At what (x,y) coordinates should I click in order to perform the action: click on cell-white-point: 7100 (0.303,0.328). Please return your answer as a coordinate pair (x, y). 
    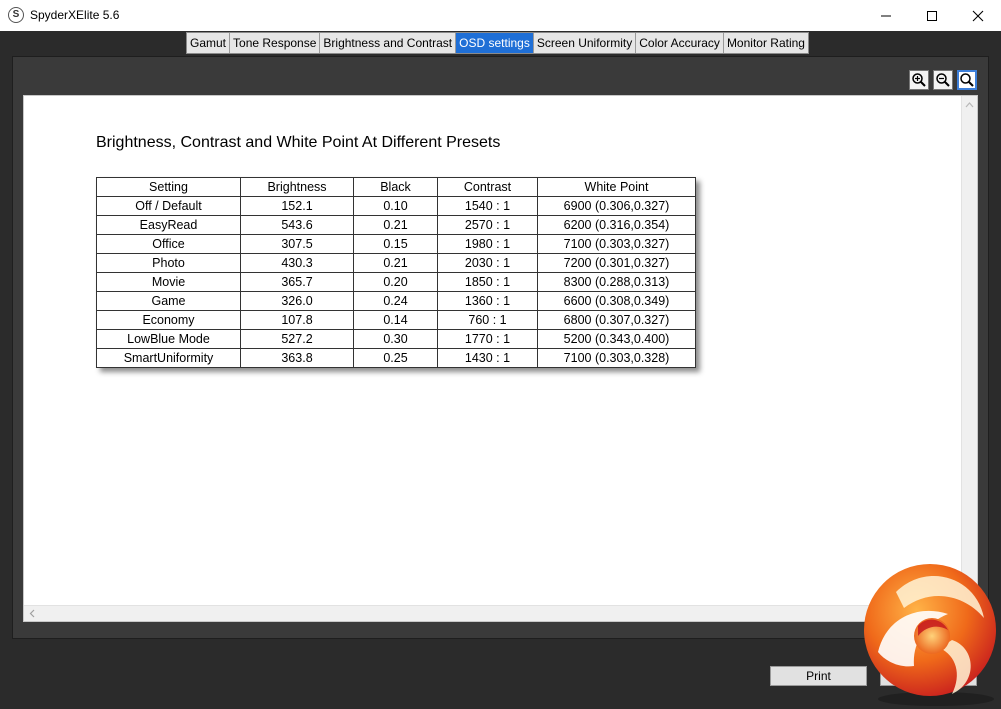
    Looking at the image, I should click on (616, 358).